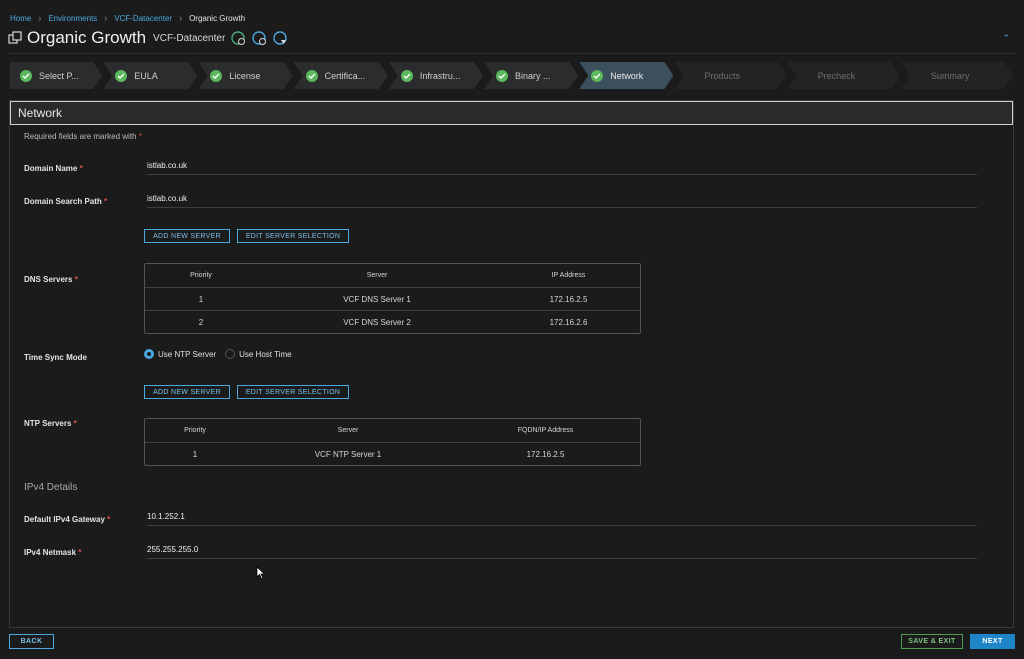 The width and height of the screenshot is (1024, 659). Describe the element at coordinates (562, 168) in the screenshot. I see `domain-name-input: istlab.co.uk` at that location.